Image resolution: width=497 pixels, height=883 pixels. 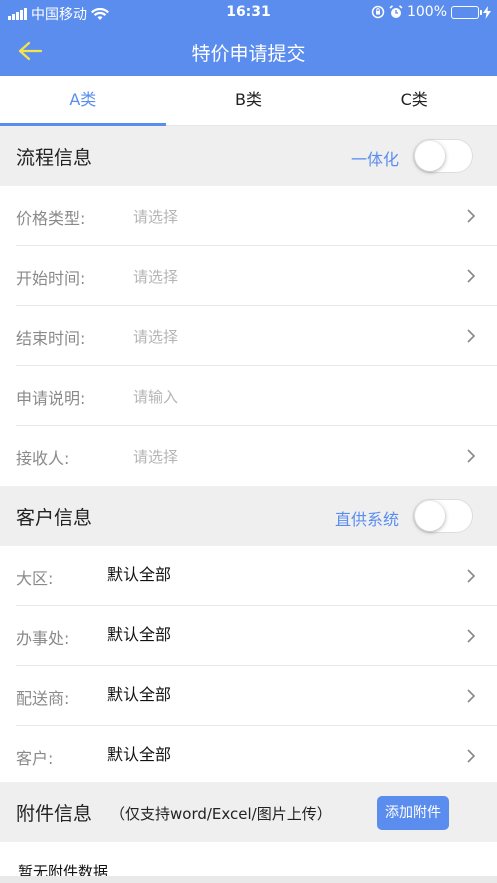 I want to click on region-value: 默认全部, so click(x=139, y=574).